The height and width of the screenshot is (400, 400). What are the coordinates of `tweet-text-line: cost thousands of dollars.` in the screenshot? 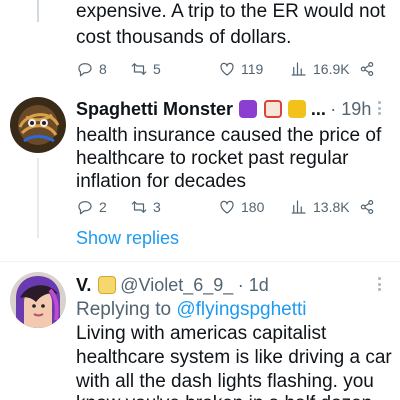 It's located at (184, 37).